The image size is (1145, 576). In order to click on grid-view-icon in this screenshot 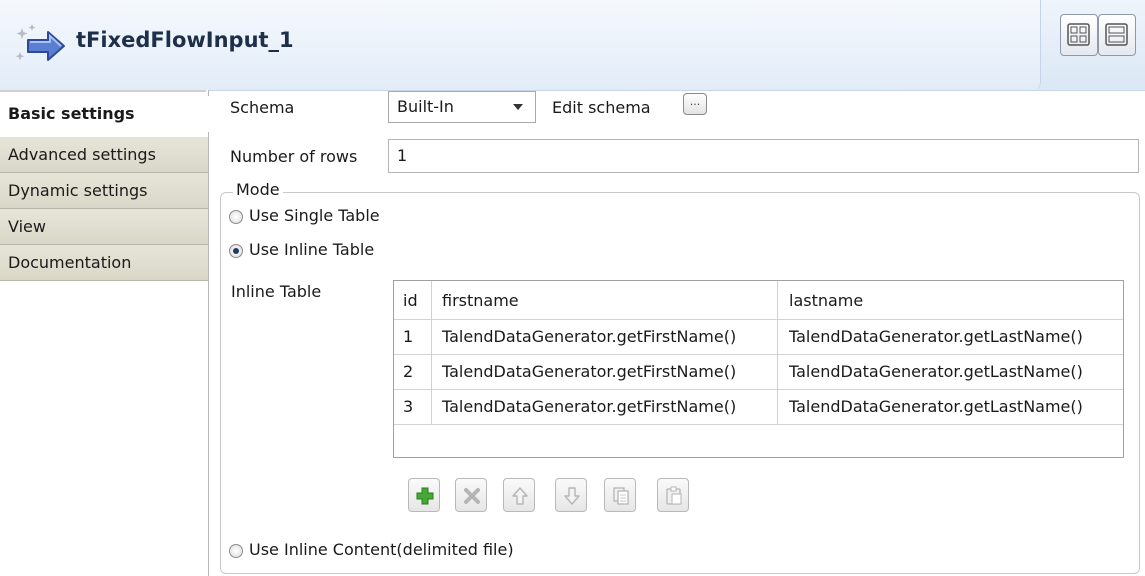, I will do `click(1078, 34)`.